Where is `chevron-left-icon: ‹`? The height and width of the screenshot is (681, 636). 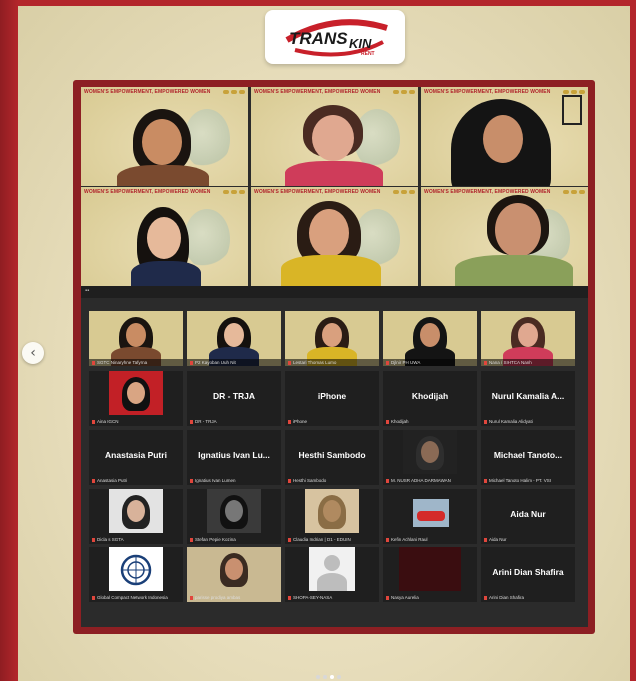 chevron-left-icon: ‹ is located at coordinates (33, 353).